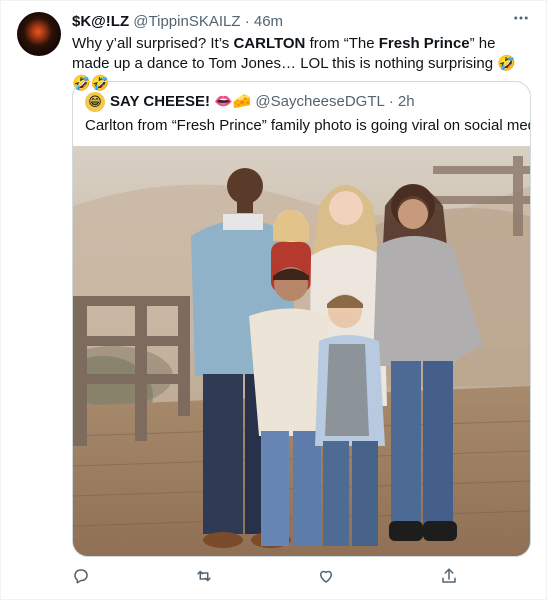  I want to click on author-display-name: $K@!LZ, so click(100, 21).